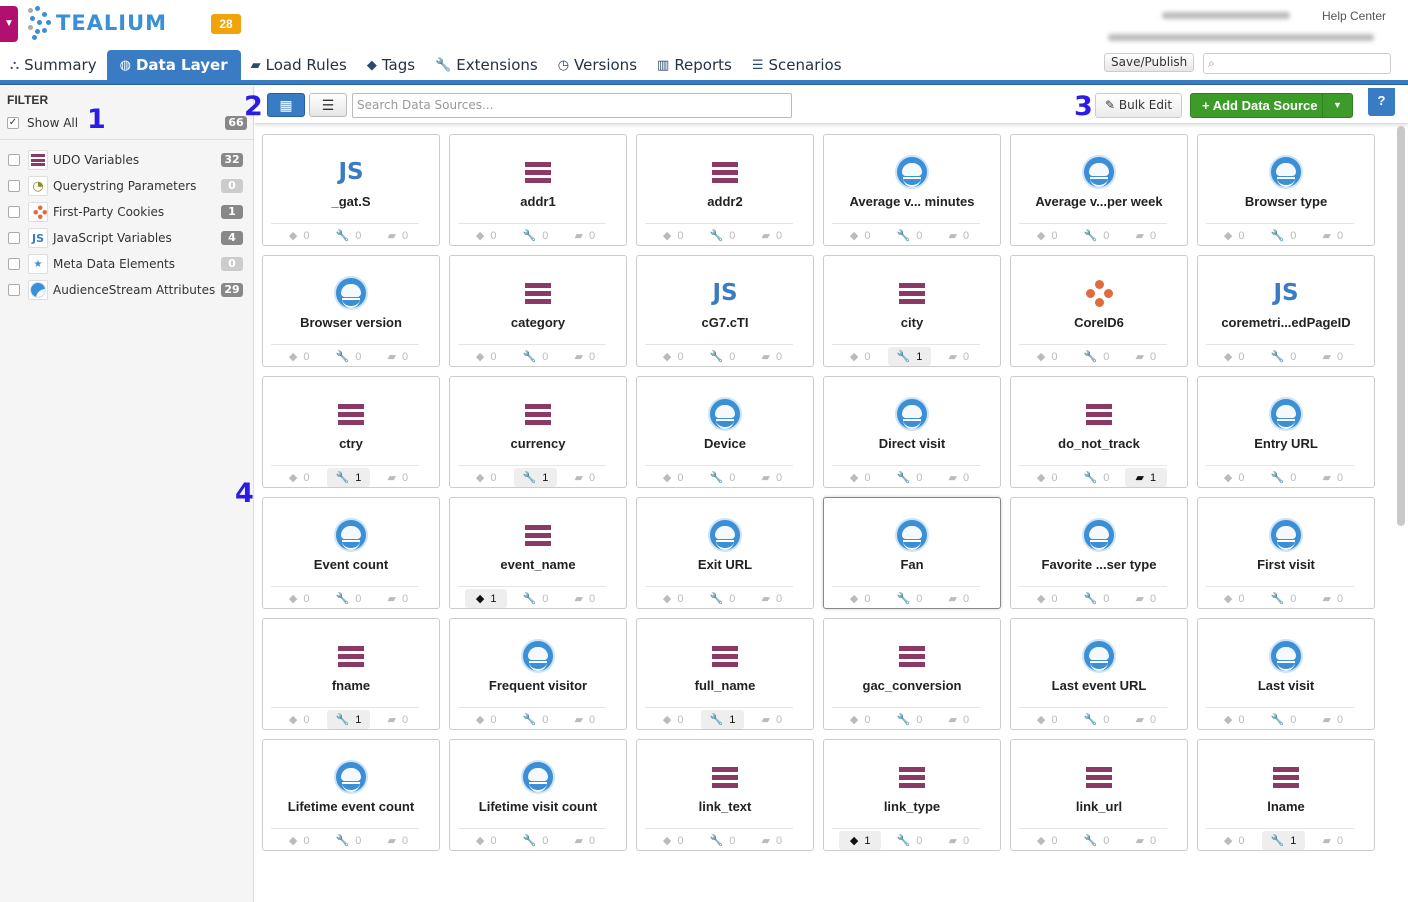 The image size is (1408, 902). What do you see at coordinates (1139, 105) in the screenshot?
I see `bulk-edit-button: ✎ Bulk Edit` at bounding box center [1139, 105].